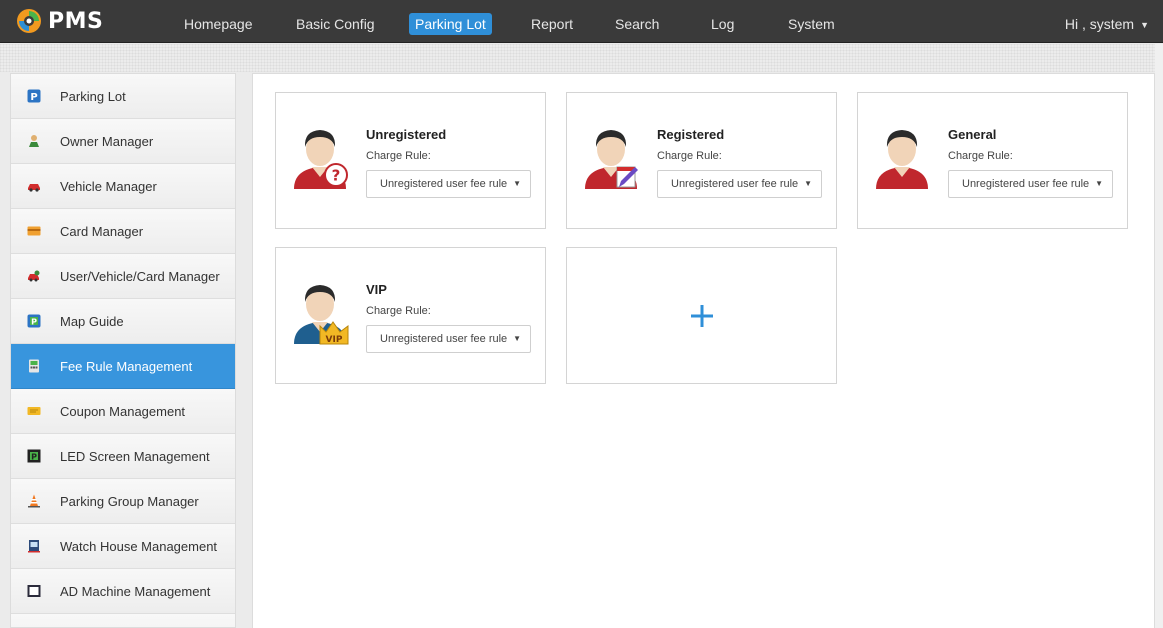 The width and height of the screenshot is (1163, 628). I want to click on sidebar-item-fee-rule-management: Fee Rule Management, so click(123, 366).